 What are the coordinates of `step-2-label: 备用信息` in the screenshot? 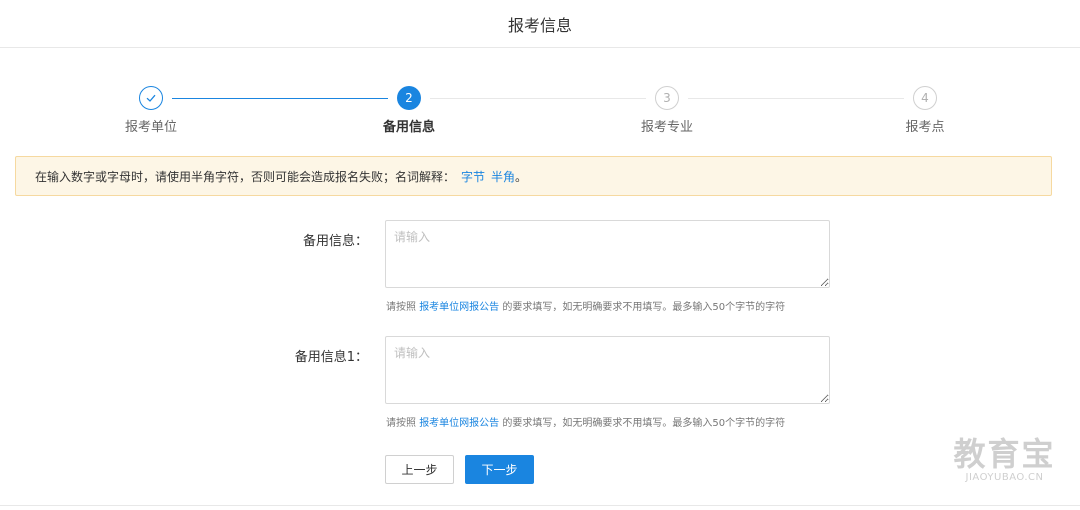 It's located at (408, 127).